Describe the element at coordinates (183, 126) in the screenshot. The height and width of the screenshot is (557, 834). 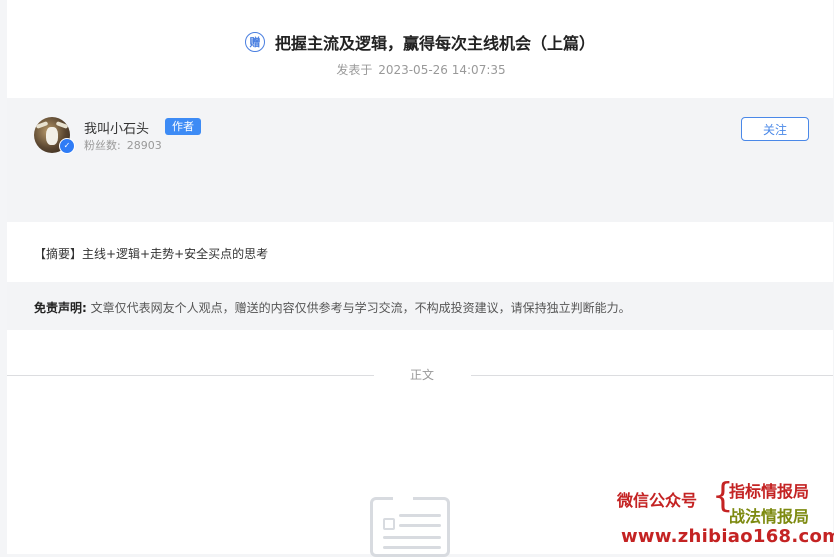
I see `author-tag: 作者` at that location.